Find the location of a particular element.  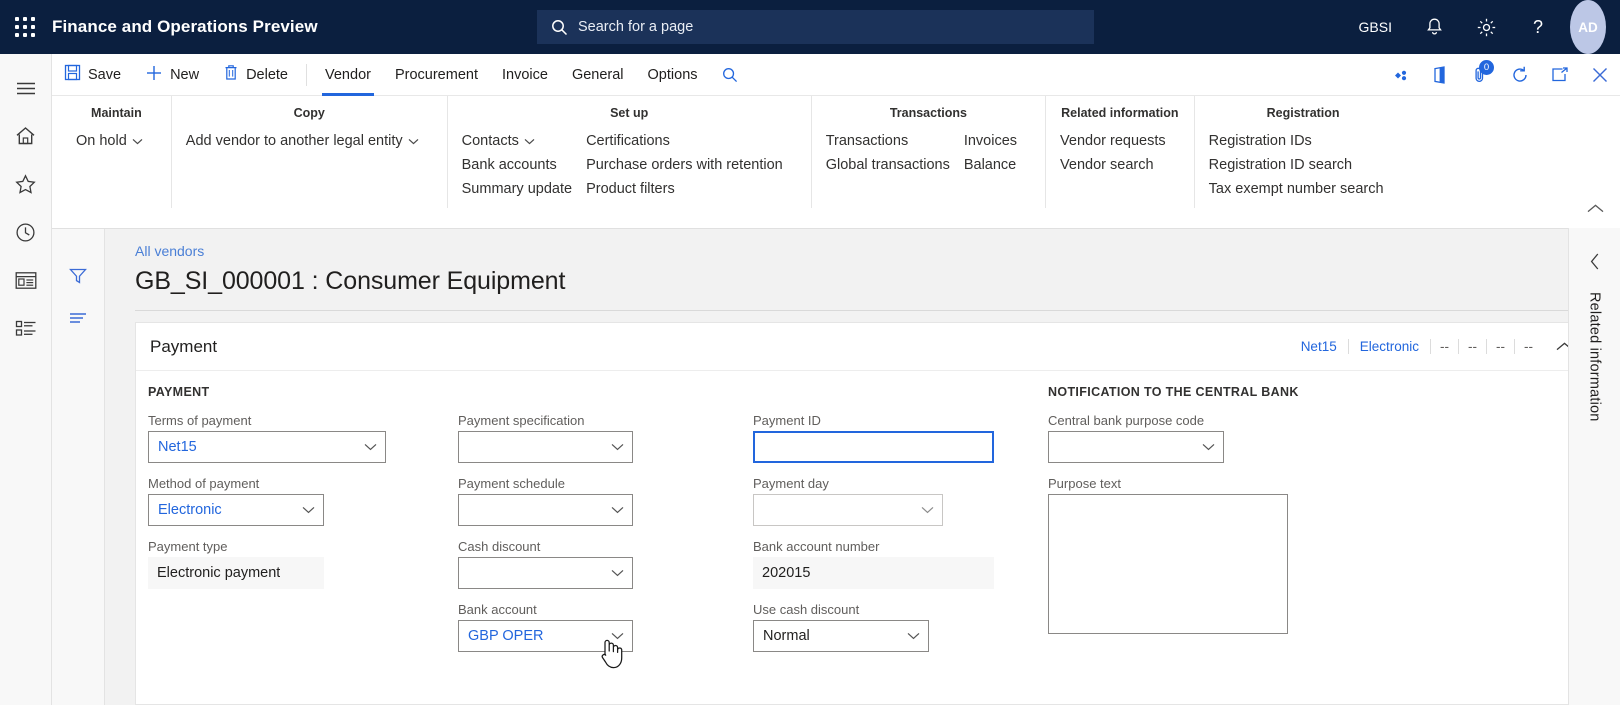

tab-general: General is located at coordinates (598, 75).